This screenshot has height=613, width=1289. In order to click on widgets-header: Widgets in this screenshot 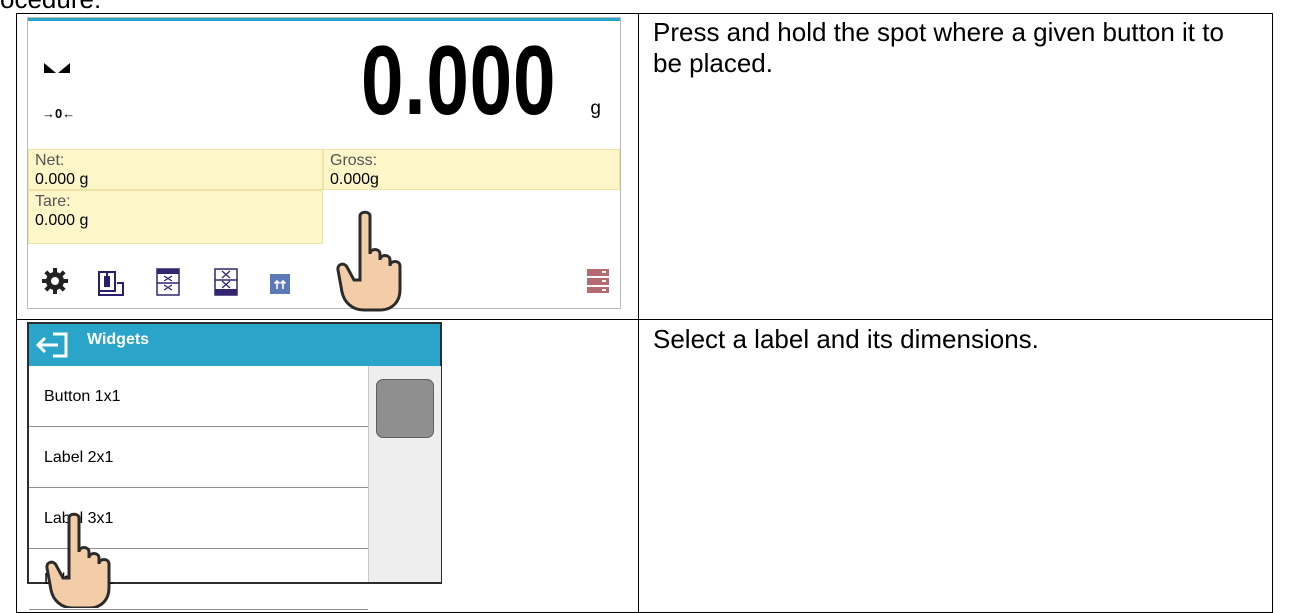, I will do `click(234, 345)`.